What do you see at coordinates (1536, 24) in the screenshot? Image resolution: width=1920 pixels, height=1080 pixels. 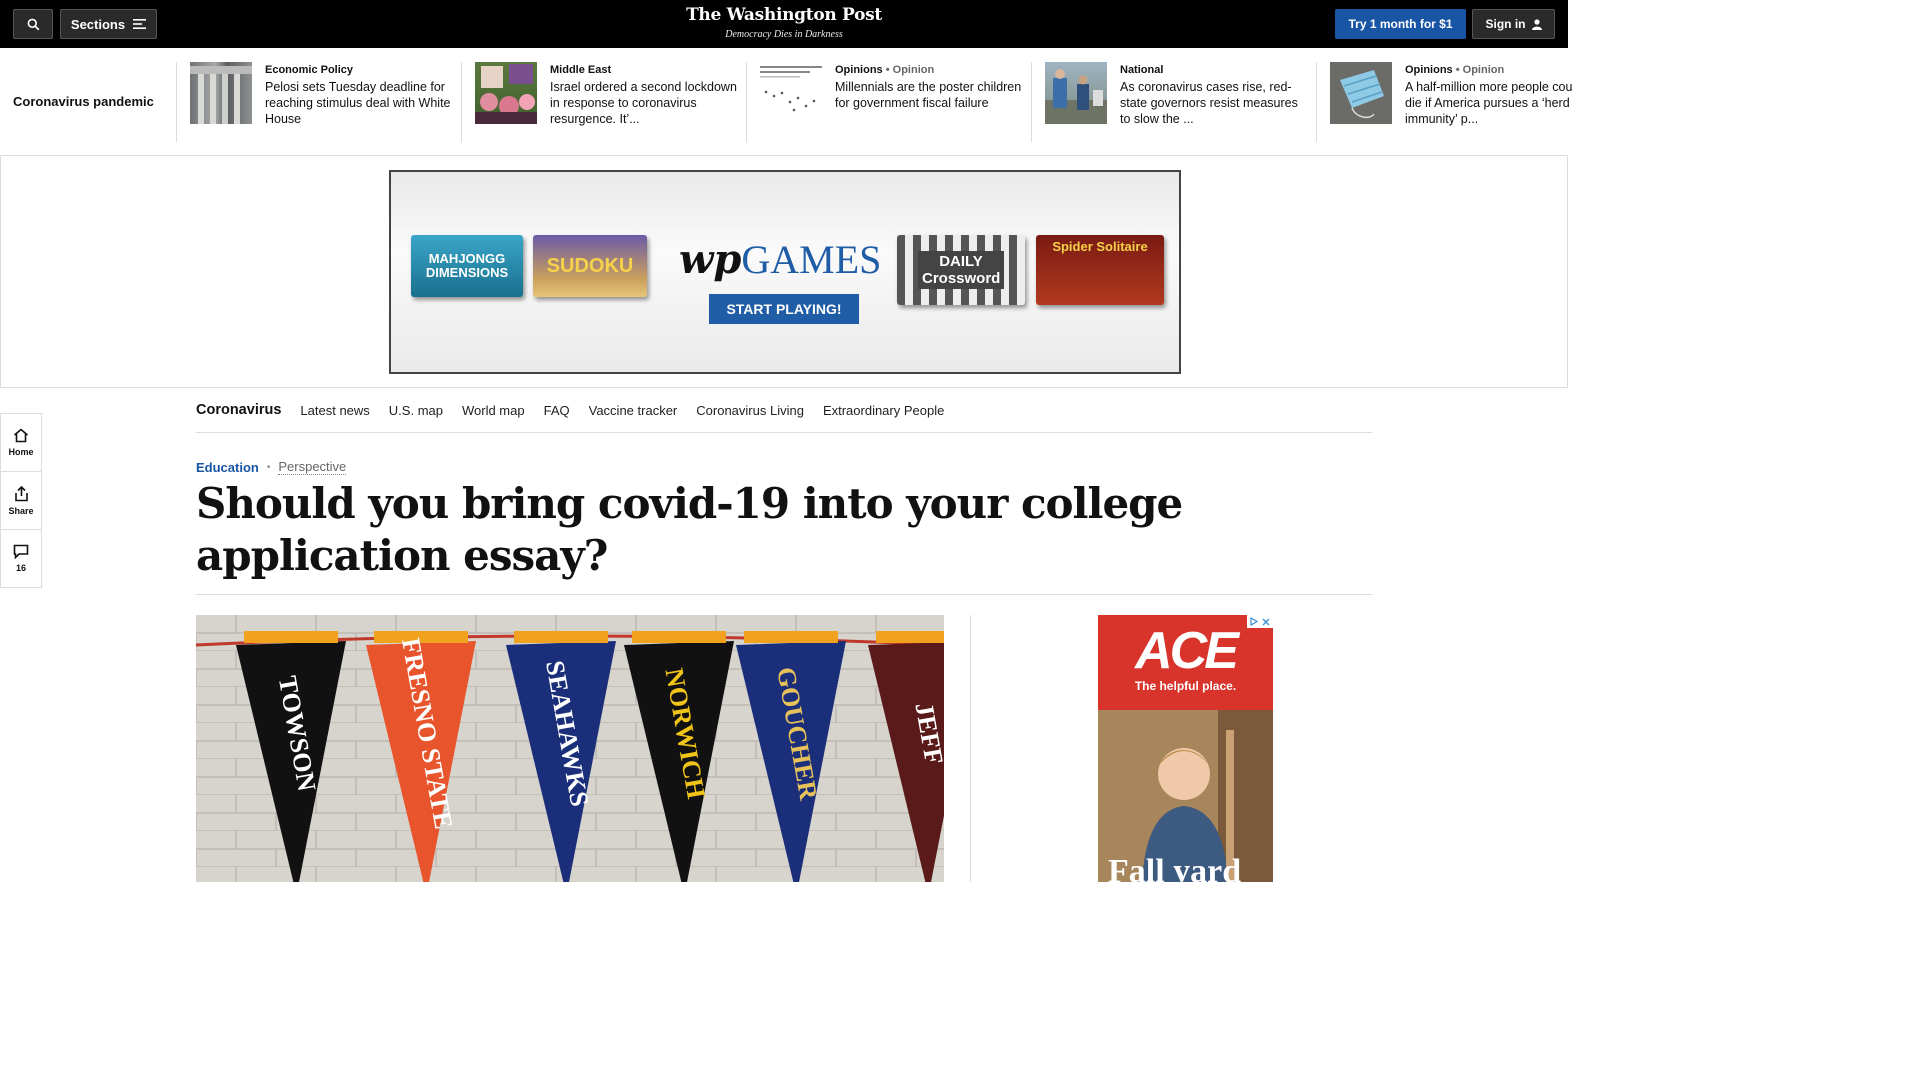 I see `user-icon` at bounding box center [1536, 24].